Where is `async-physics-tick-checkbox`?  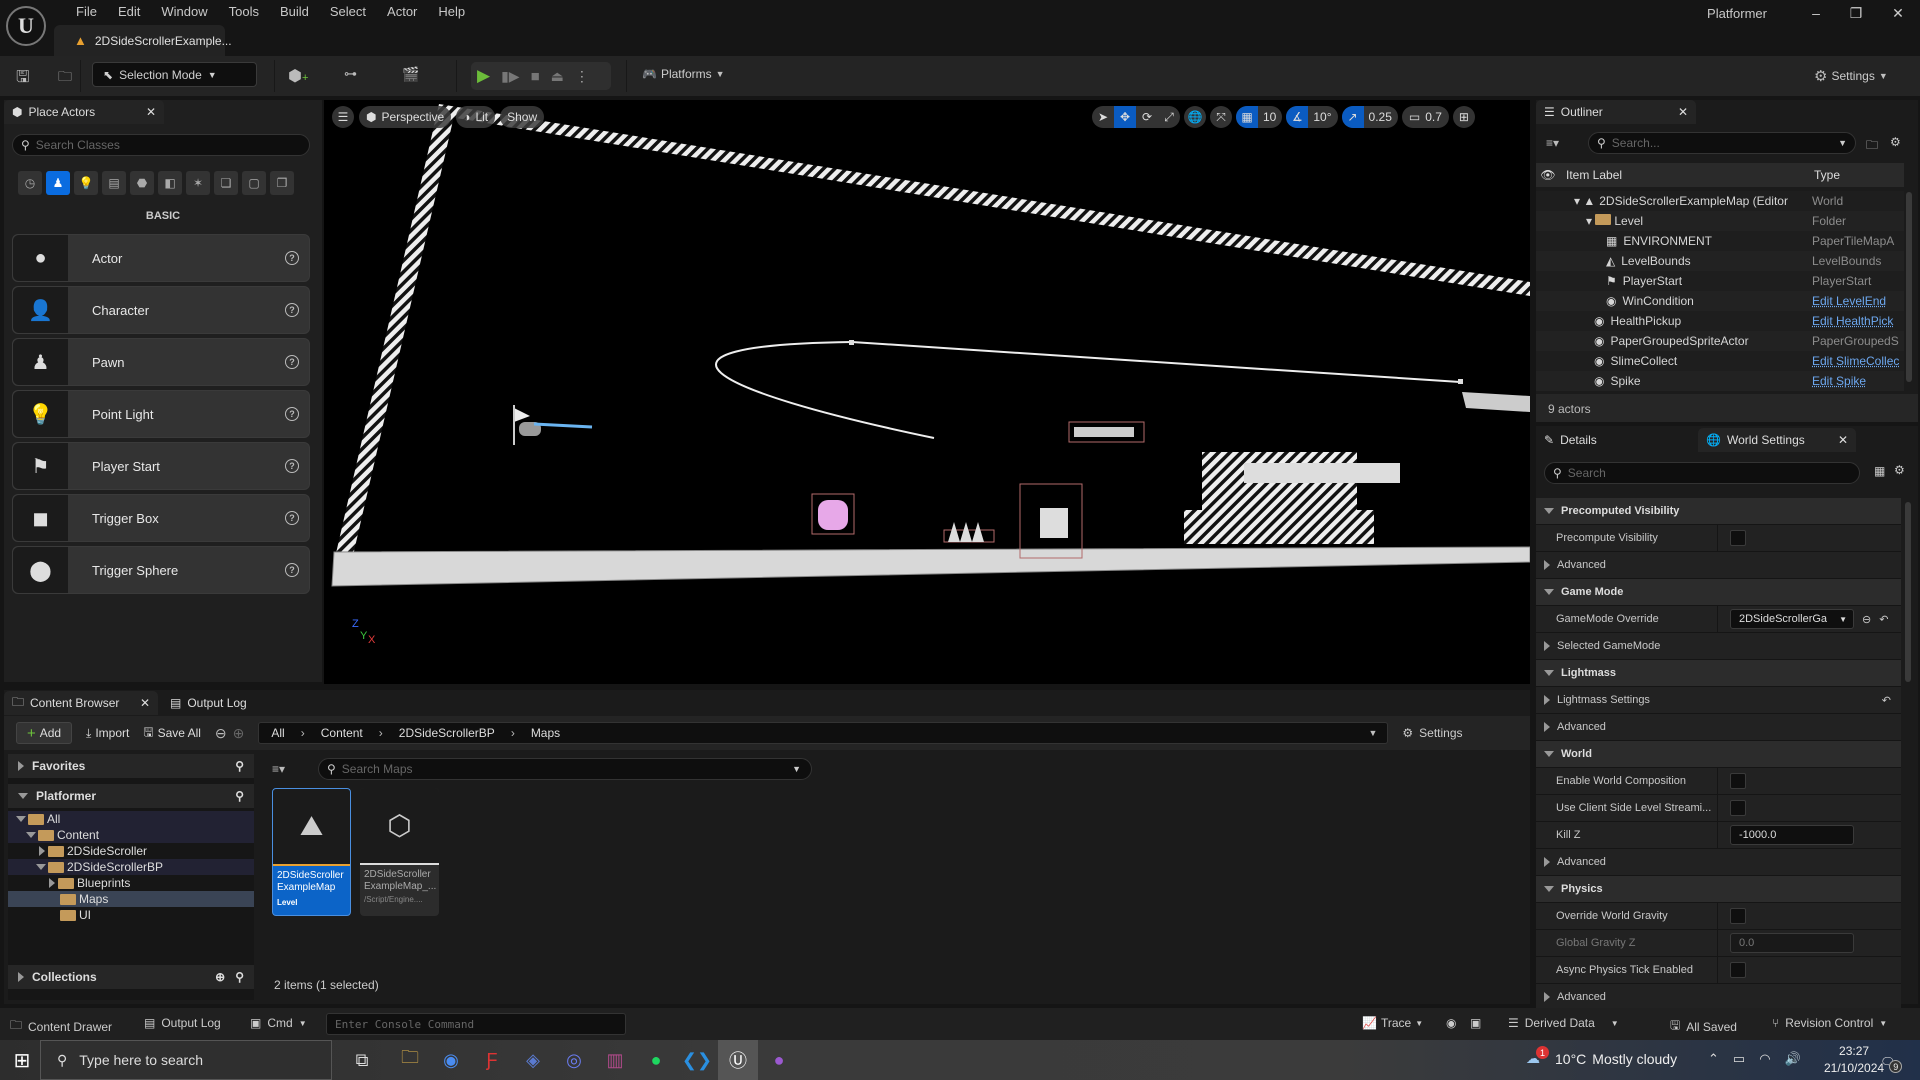
async-physics-tick-checkbox is located at coordinates (1738, 970).